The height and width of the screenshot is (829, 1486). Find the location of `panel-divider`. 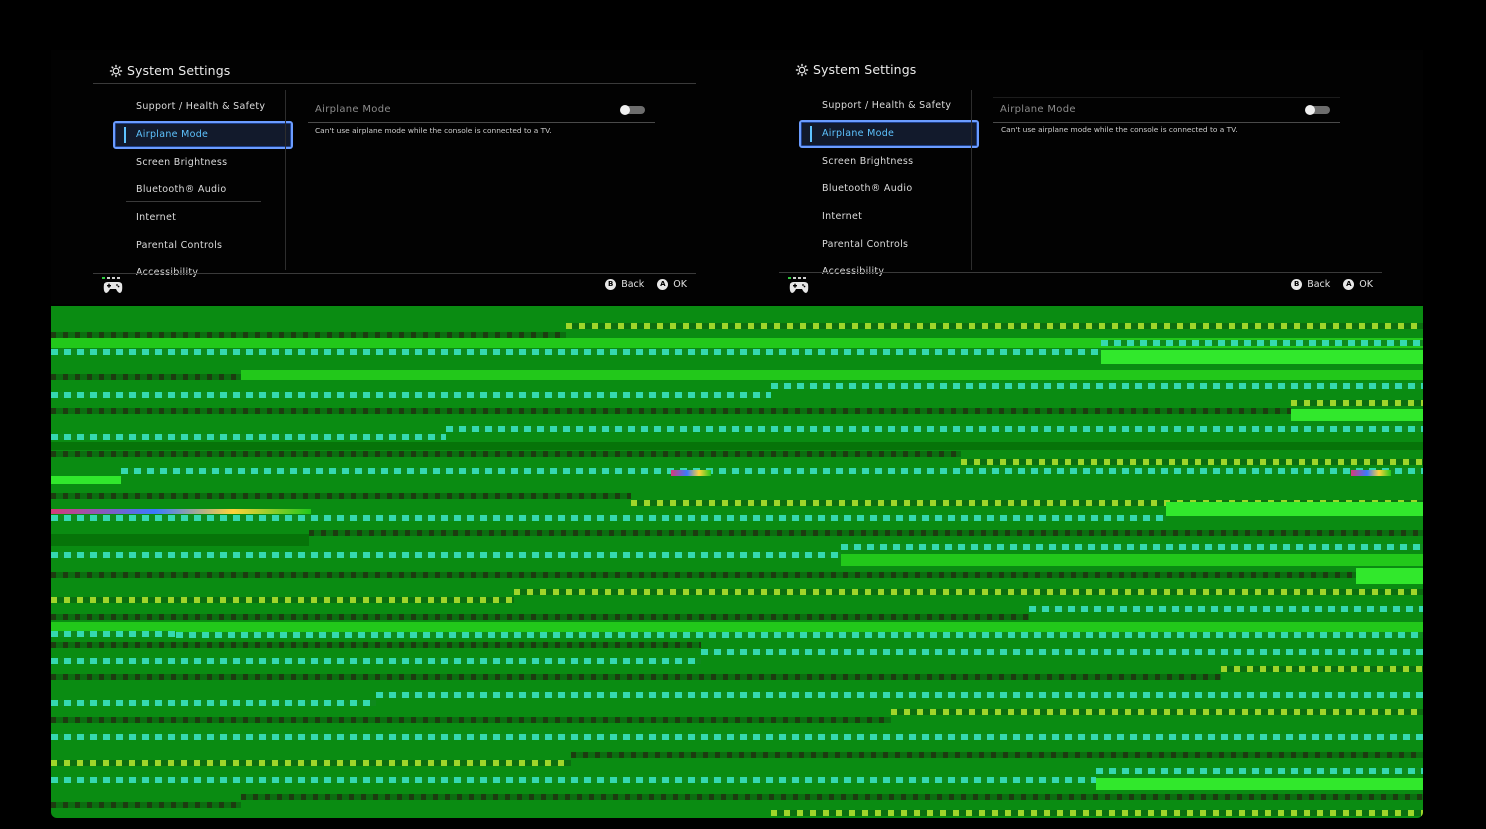

panel-divider is located at coordinates (285, 180).